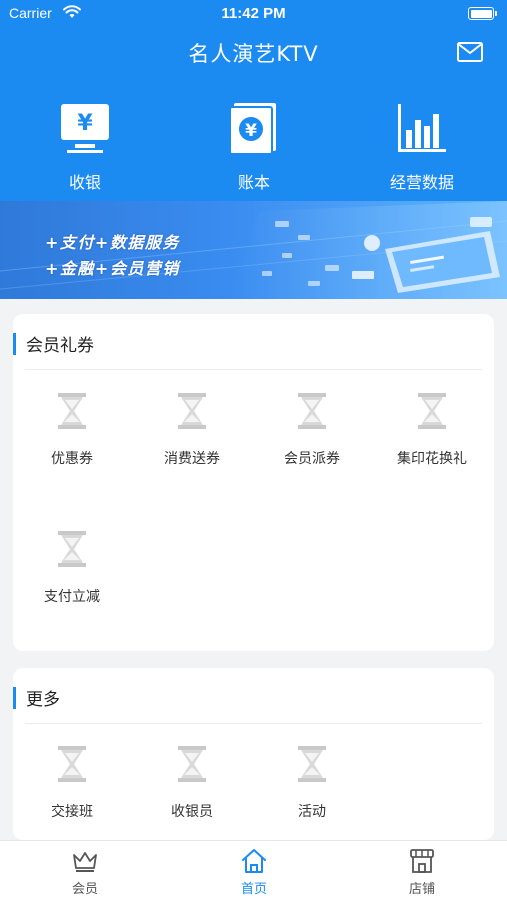 The height and width of the screenshot is (900, 507). What do you see at coordinates (482, 13) in the screenshot?
I see `battery-icon` at bounding box center [482, 13].